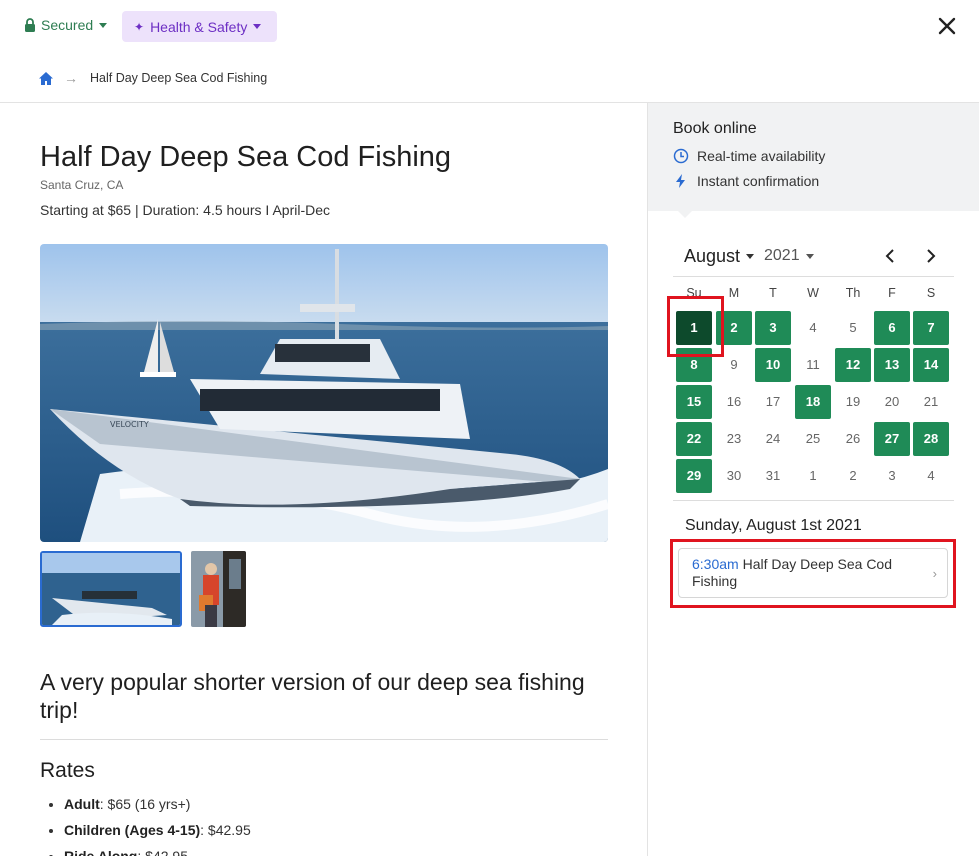 The width and height of the screenshot is (979, 856). Describe the element at coordinates (773, 475) in the screenshot. I see `calendar-day: 31` at that location.